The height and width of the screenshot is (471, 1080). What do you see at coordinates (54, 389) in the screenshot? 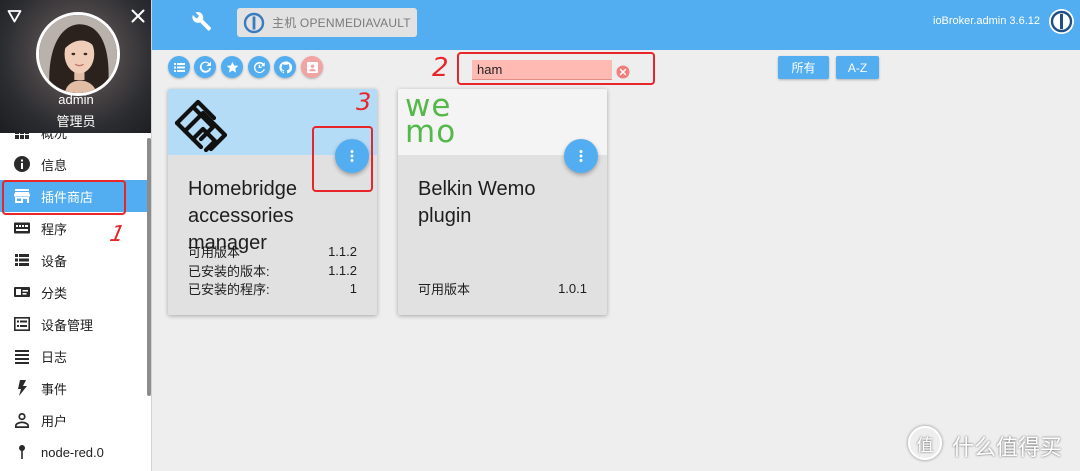
I see `sidebar-item-label: 事件` at bounding box center [54, 389].